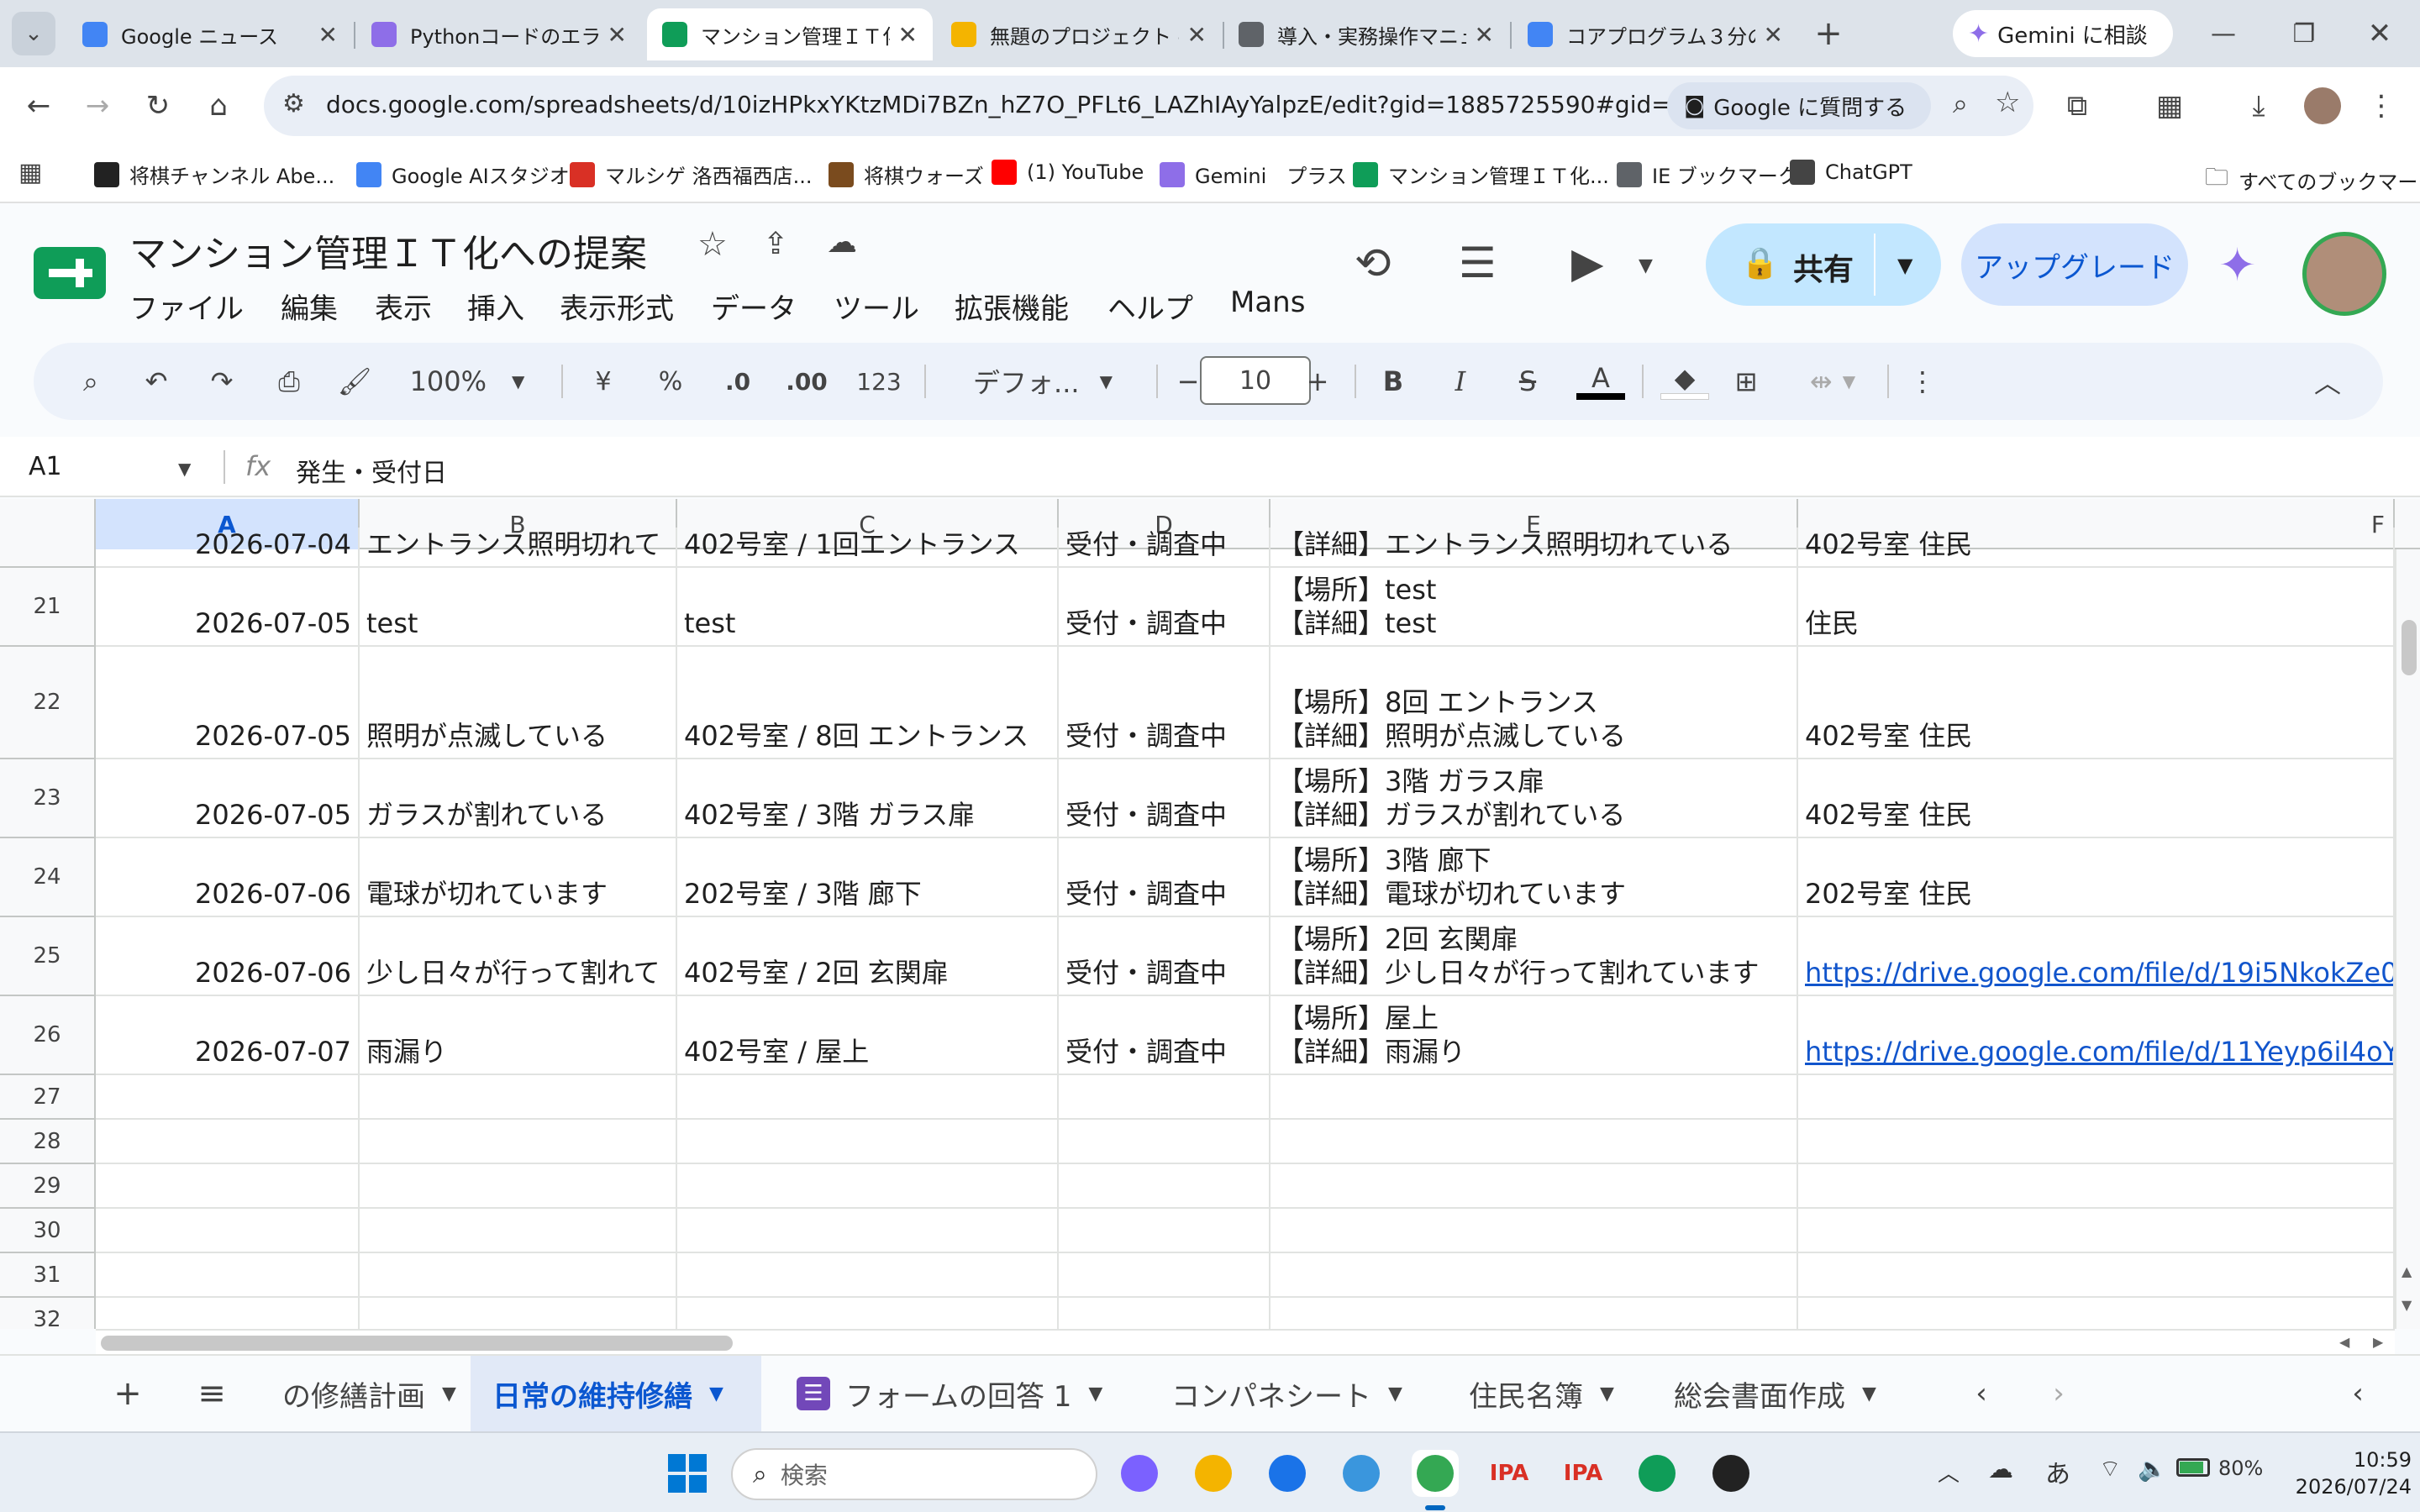 The height and width of the screenshot is (1512, 2420). I want to click on sheet-tab: の修繕計画 ▼, so click(359, 1393).